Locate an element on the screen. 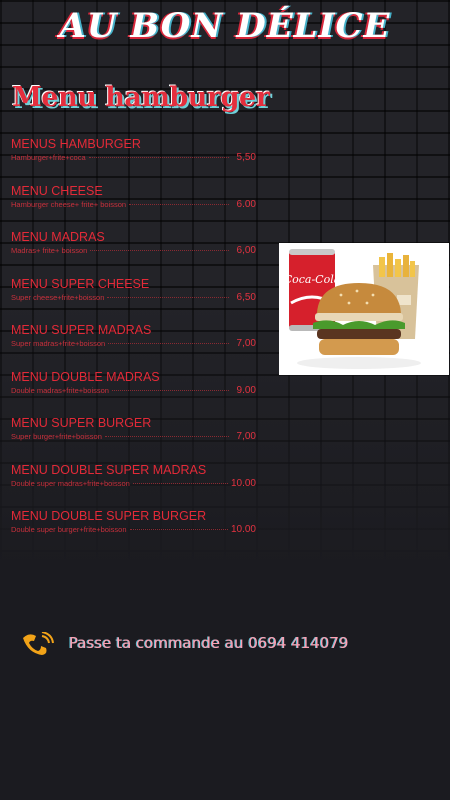 The image size is (450, 800). menu-item-description: Super cheese+frite+boisson is located at coordinates (58, 297).